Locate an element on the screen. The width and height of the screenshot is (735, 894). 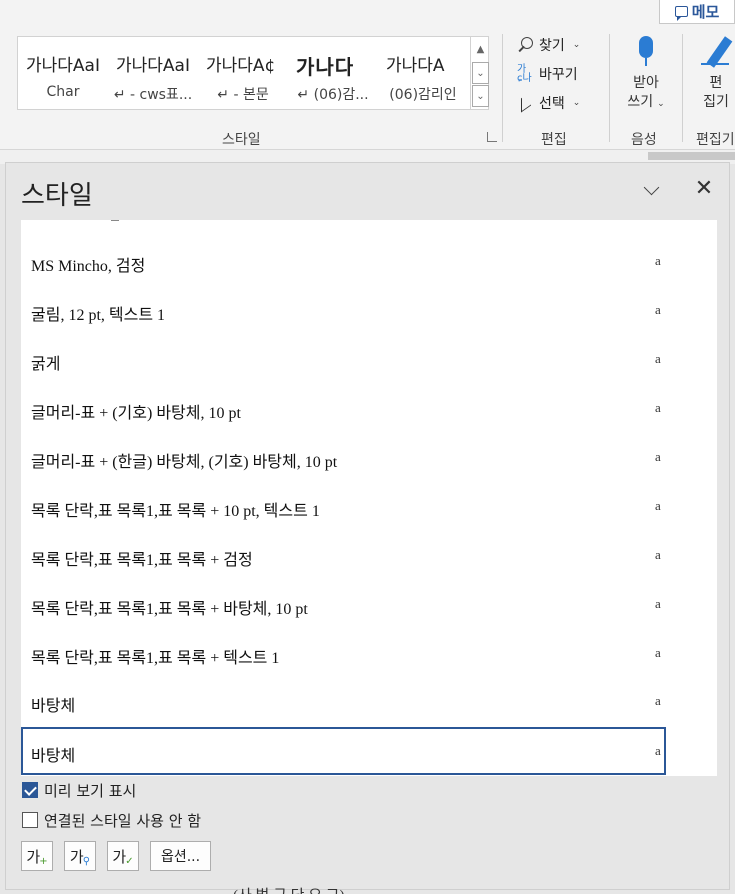
find-button: 찾기 ⌄ is located at coordinates (548, 45).